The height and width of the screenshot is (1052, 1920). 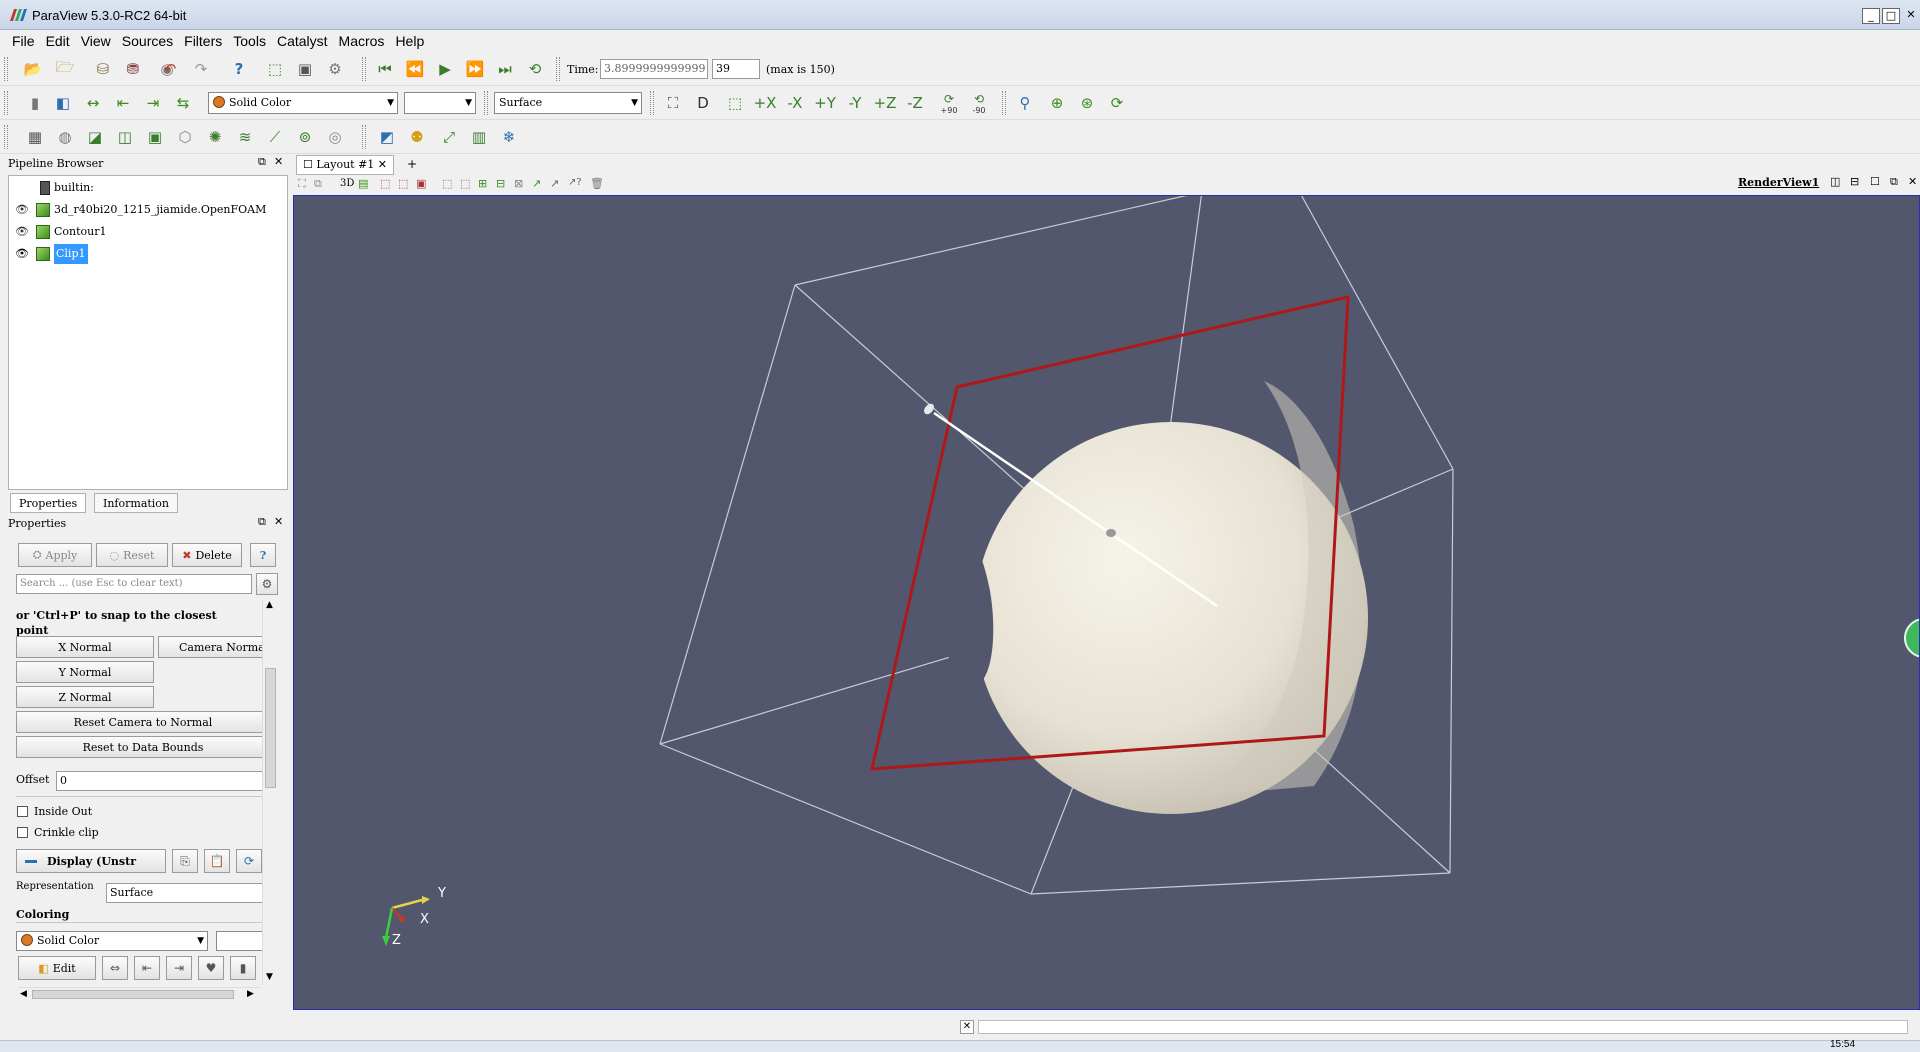 I want to click on contour-icon: ◍, so click(x=65, y=137).